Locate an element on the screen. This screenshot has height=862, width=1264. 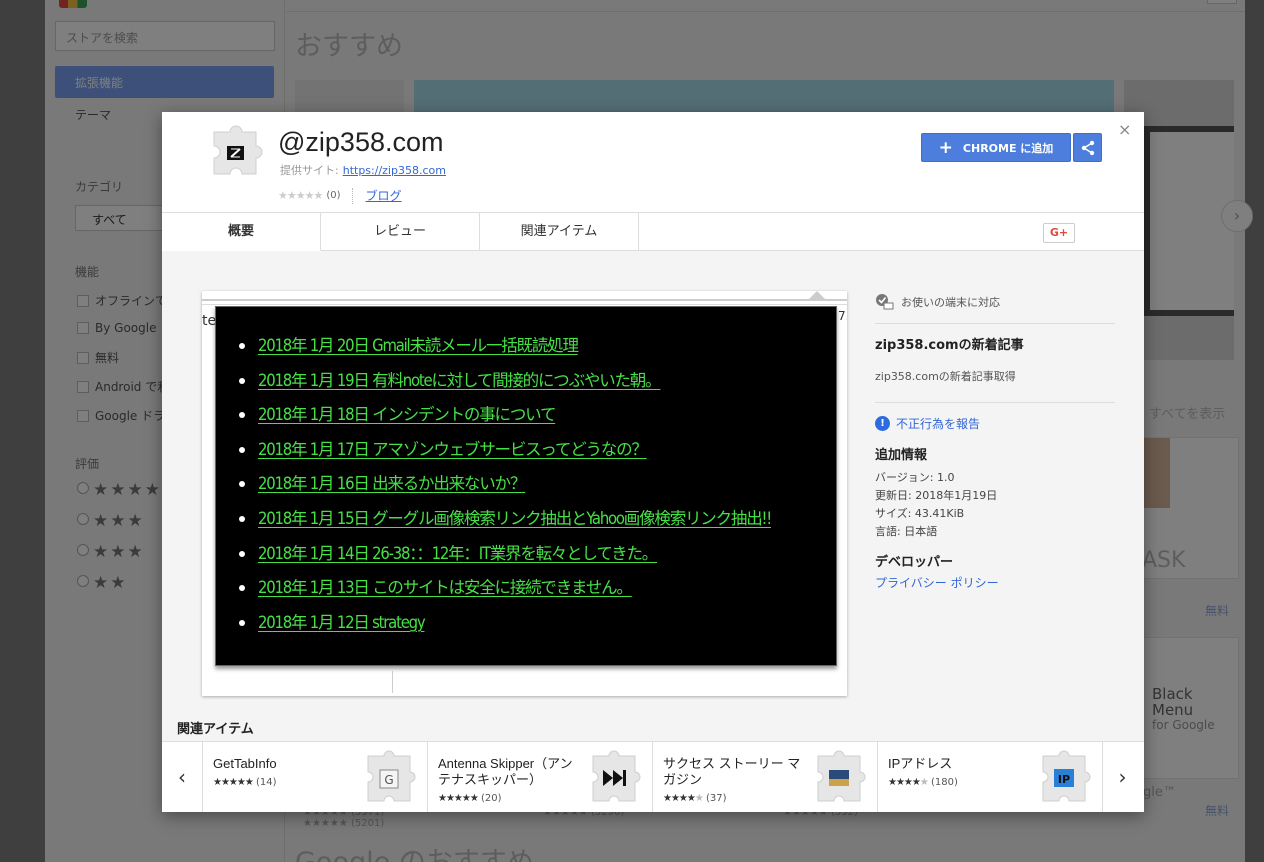
provider-label: 提供サイト: is located at coordinates (309, 170).